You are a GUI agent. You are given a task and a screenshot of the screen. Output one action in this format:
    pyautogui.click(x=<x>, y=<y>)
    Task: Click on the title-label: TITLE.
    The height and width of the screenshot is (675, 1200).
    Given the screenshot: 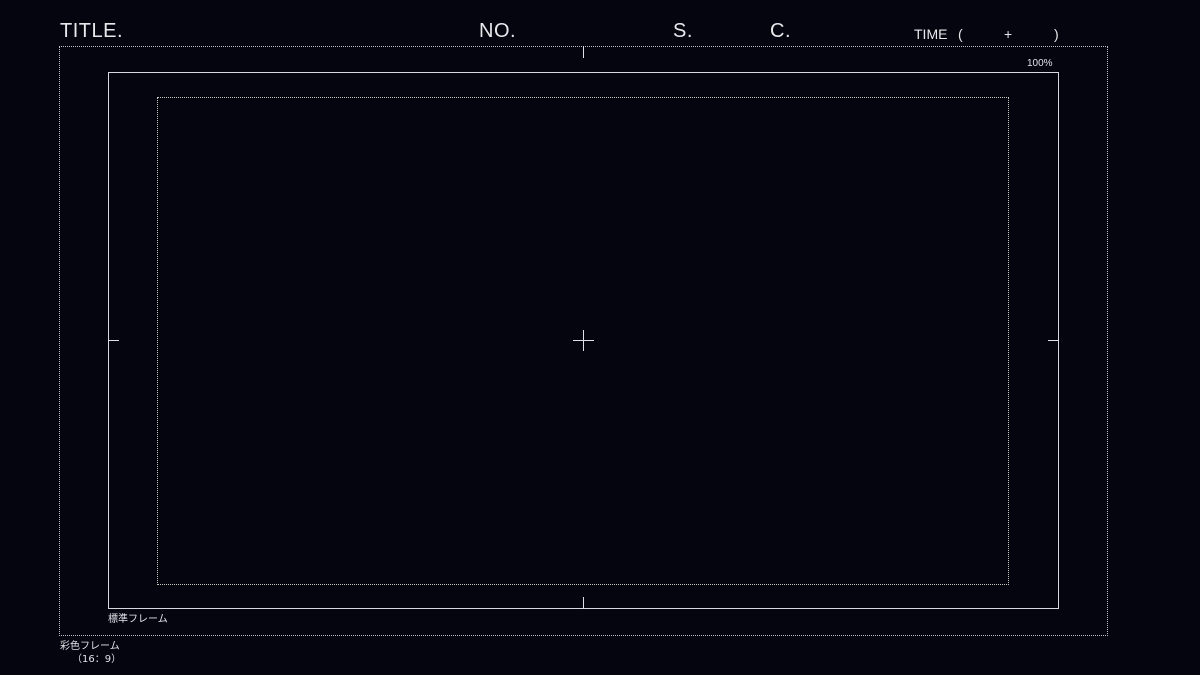 What is the action you would take?
    pyautogui.click(x=92, y=31)
    